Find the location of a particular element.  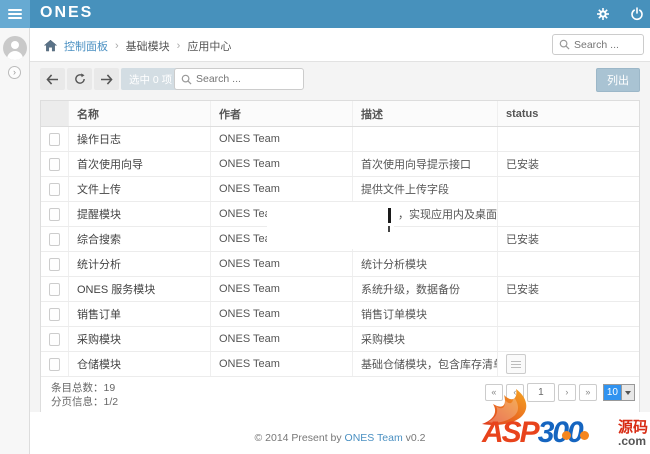

table-row: ONES 服务模块 ONES Team 系统升级，数据备份 已安装 is located at coordinates (340, 289).